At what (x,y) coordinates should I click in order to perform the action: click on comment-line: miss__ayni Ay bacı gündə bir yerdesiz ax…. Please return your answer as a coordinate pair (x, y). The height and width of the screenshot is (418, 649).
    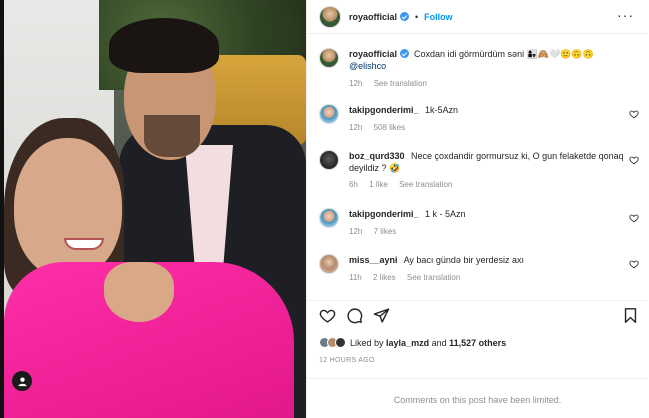
    Looking at the image, I should click on (486, 260).